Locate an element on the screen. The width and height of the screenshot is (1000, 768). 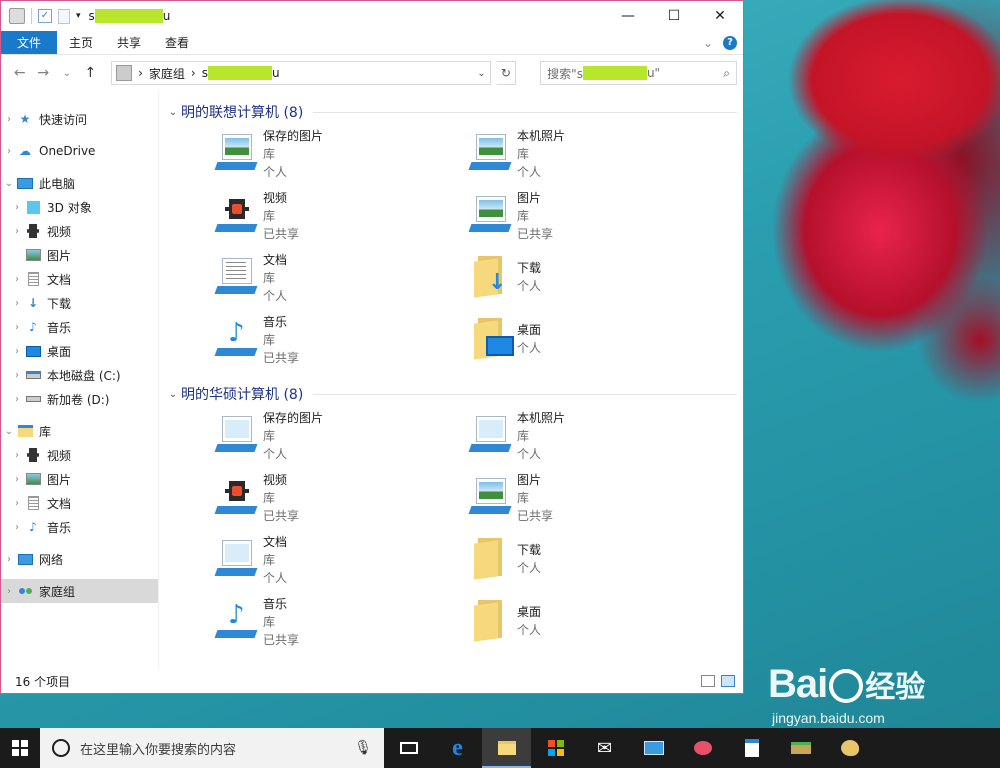
forward-button: → is located at coordinates (44, 73).